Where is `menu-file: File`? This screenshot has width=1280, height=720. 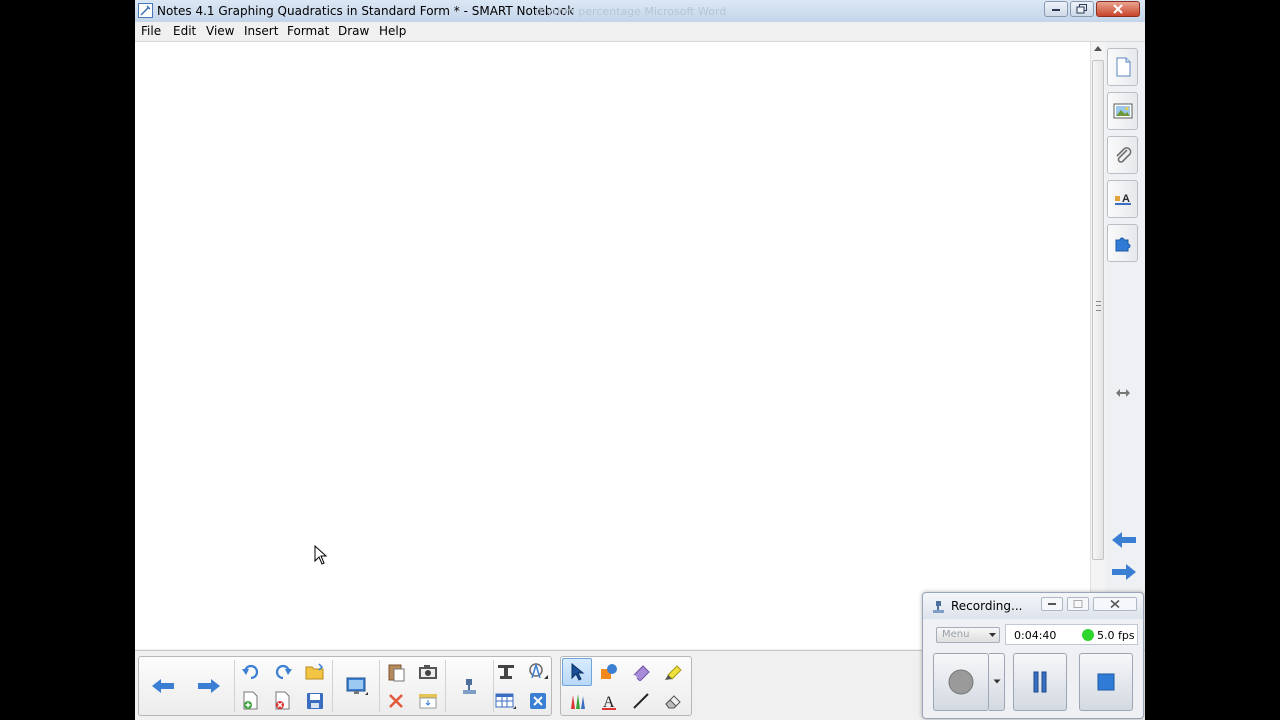
menu-file: File is located at coordinates (151, 31).